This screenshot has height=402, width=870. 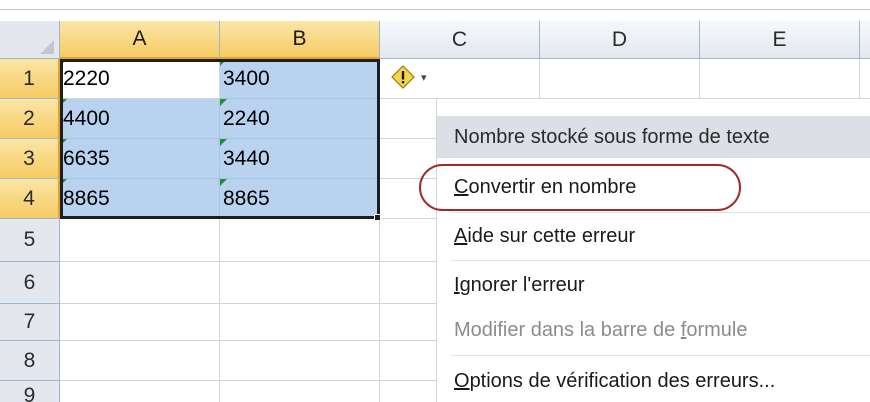 What do you see at coordinates (408, 199) in the screenshot?
I see `cell-c4` at bounding box center [408, 199].